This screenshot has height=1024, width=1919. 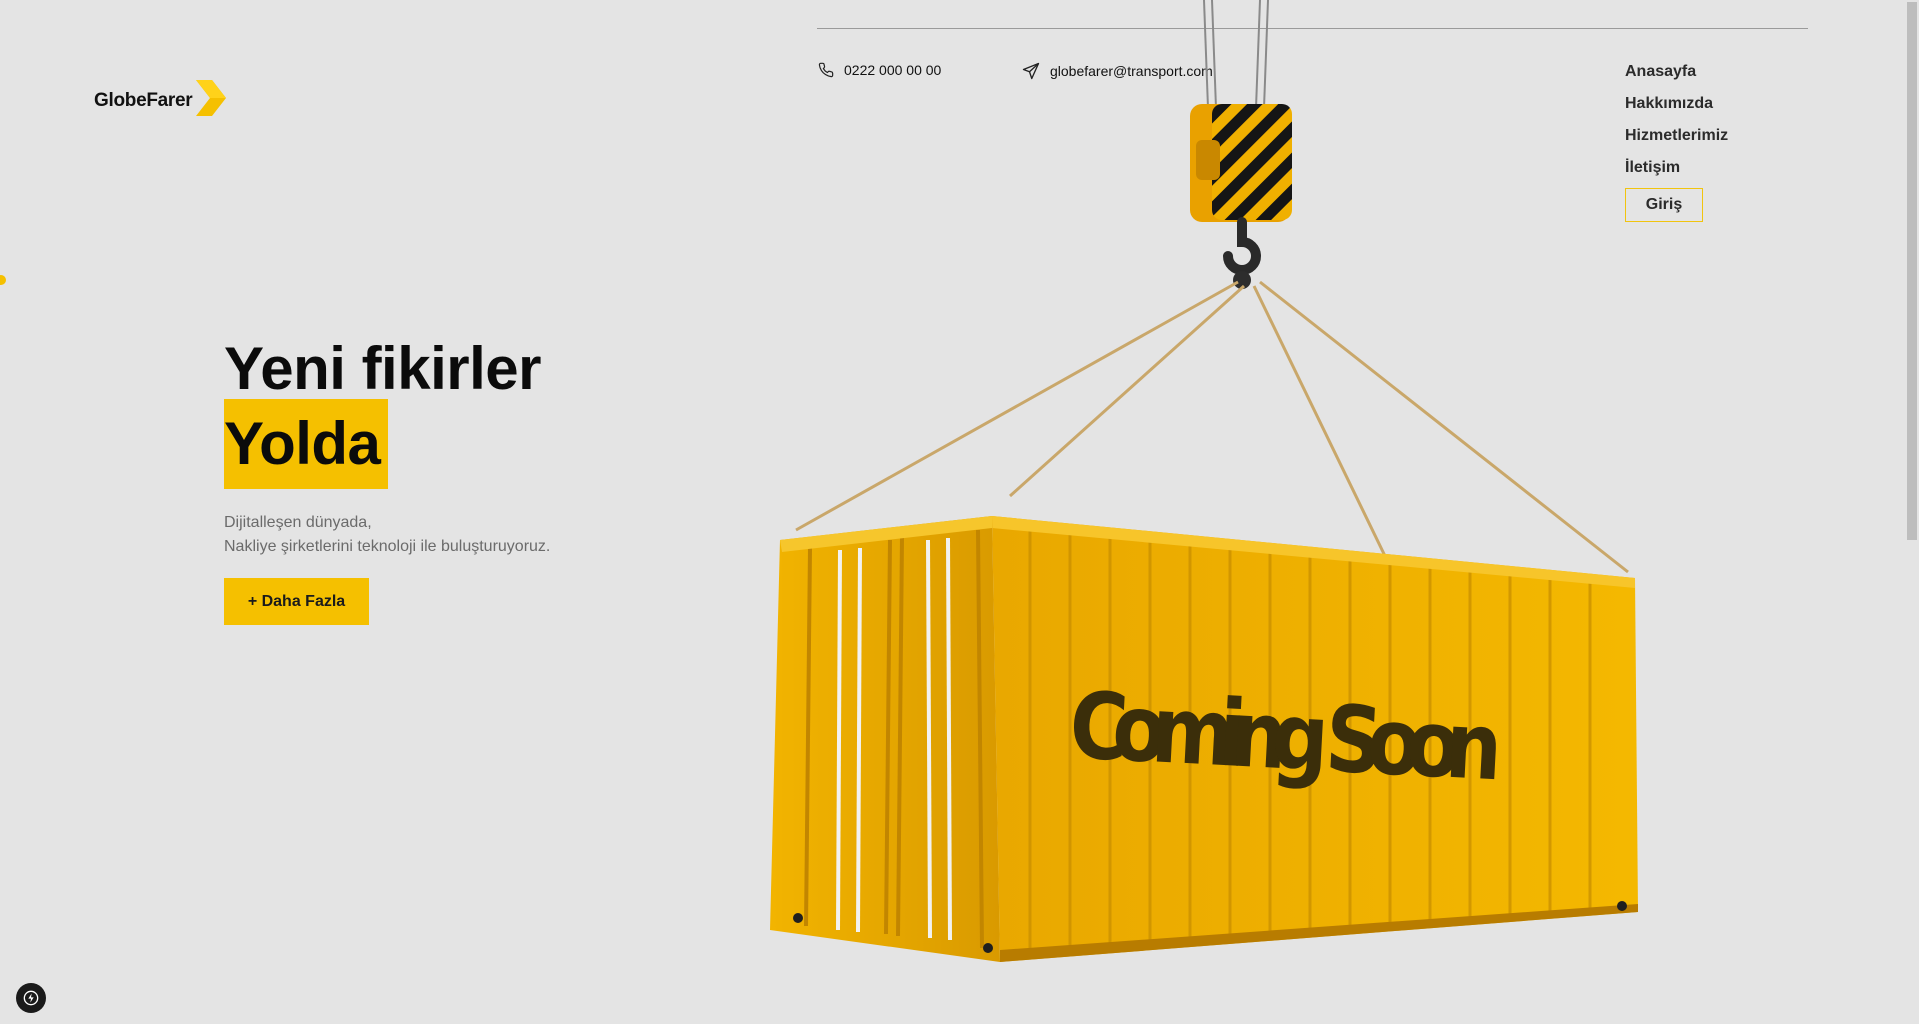 I want to click on more-button: + Daha Fazla, so click(x=296, y=601).